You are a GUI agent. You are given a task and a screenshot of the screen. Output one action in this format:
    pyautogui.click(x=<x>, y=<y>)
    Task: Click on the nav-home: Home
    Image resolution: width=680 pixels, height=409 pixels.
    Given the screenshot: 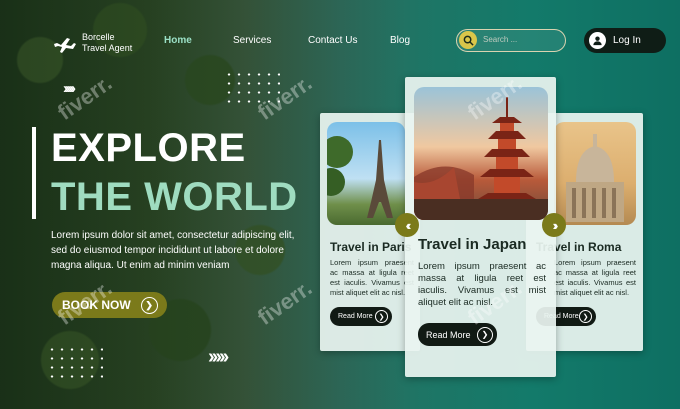 What is the action you would take?
    pyautogui.click(x=178, y=40)
    